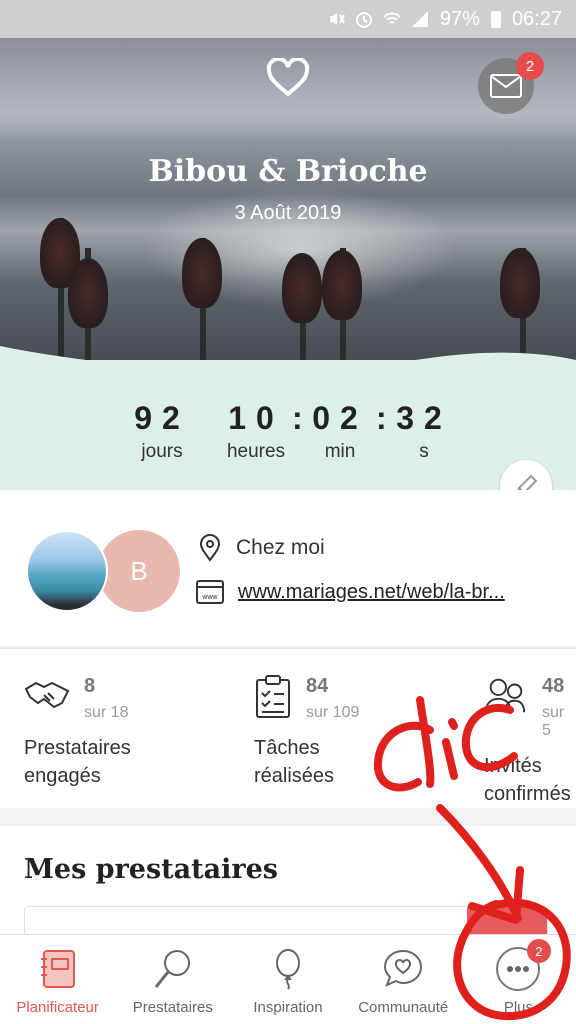  I want to click on guests-icon, so click(505, 695).